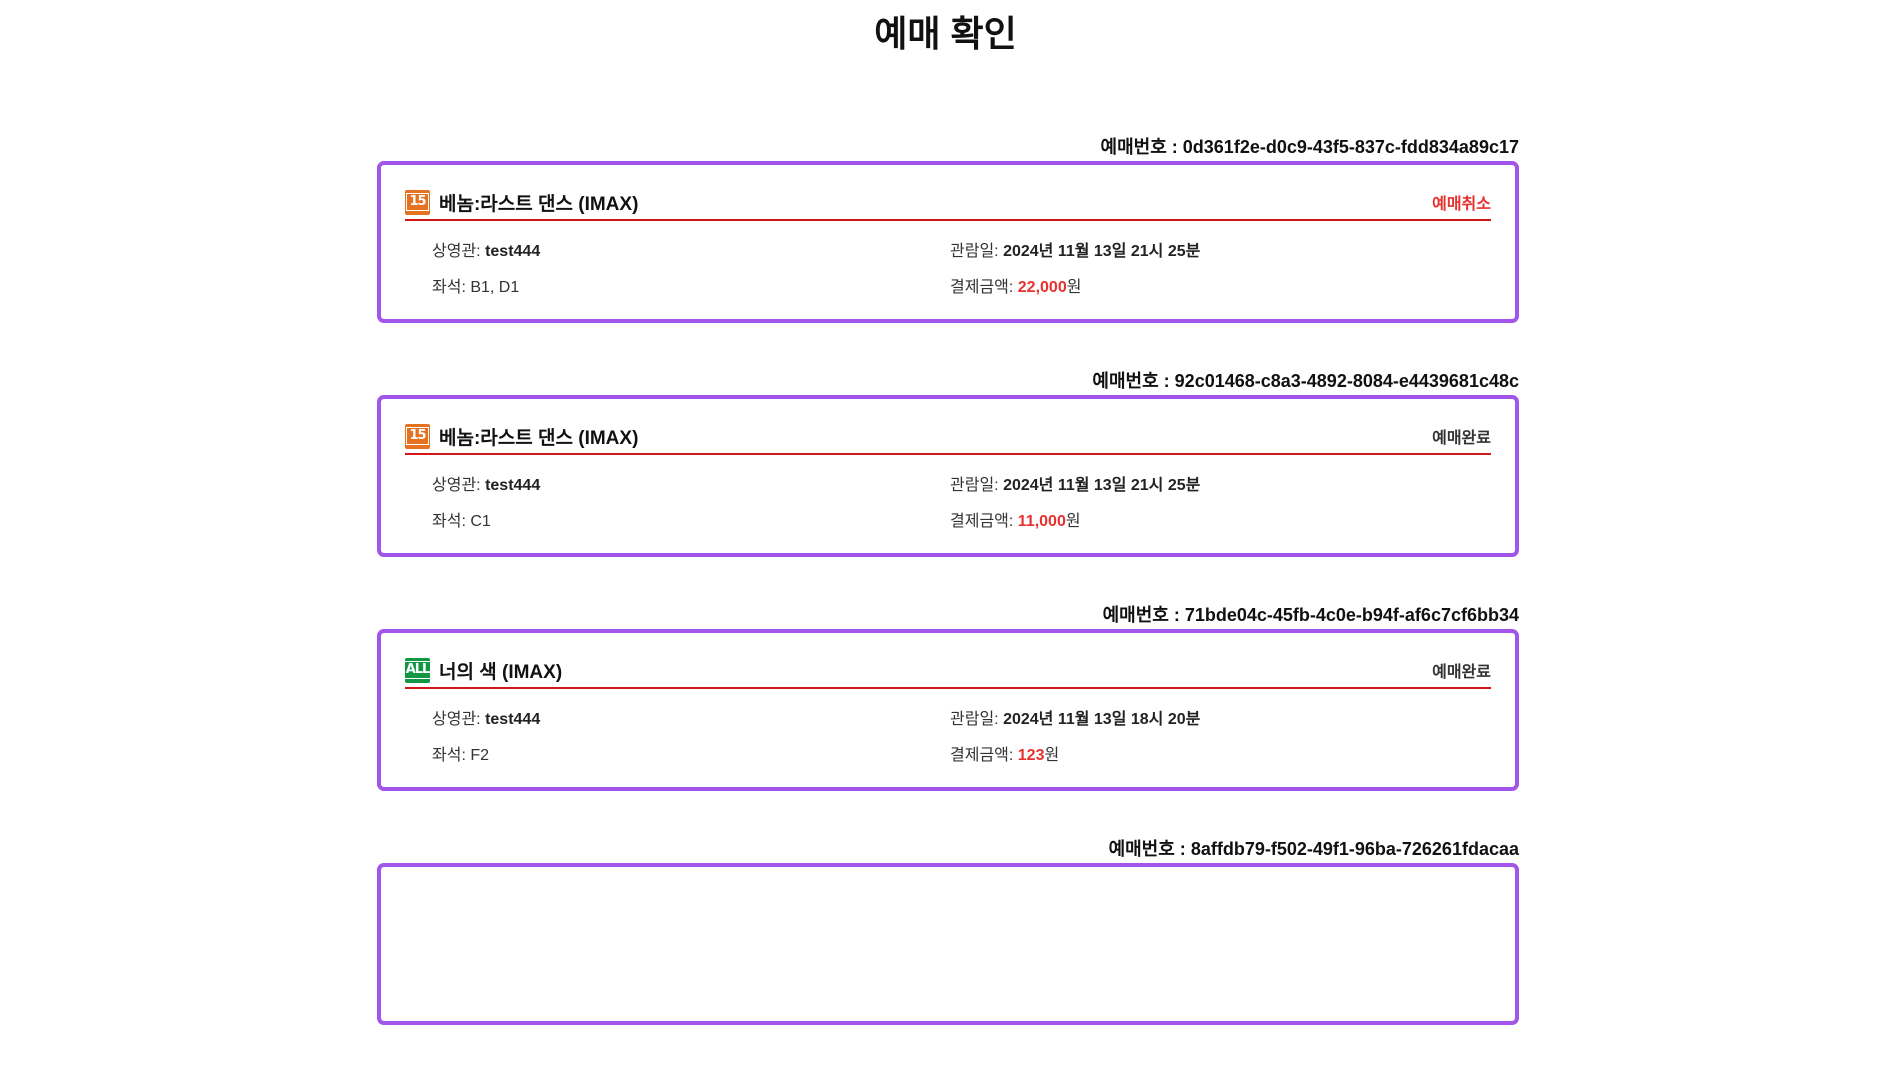 The width and height of the screenshot is (1891, 1069). What do you see at coordinates (501, 672) in the screenshot?
I see `movie-title: 너의 색 (IMAX)` at bounding box center [501, 672].